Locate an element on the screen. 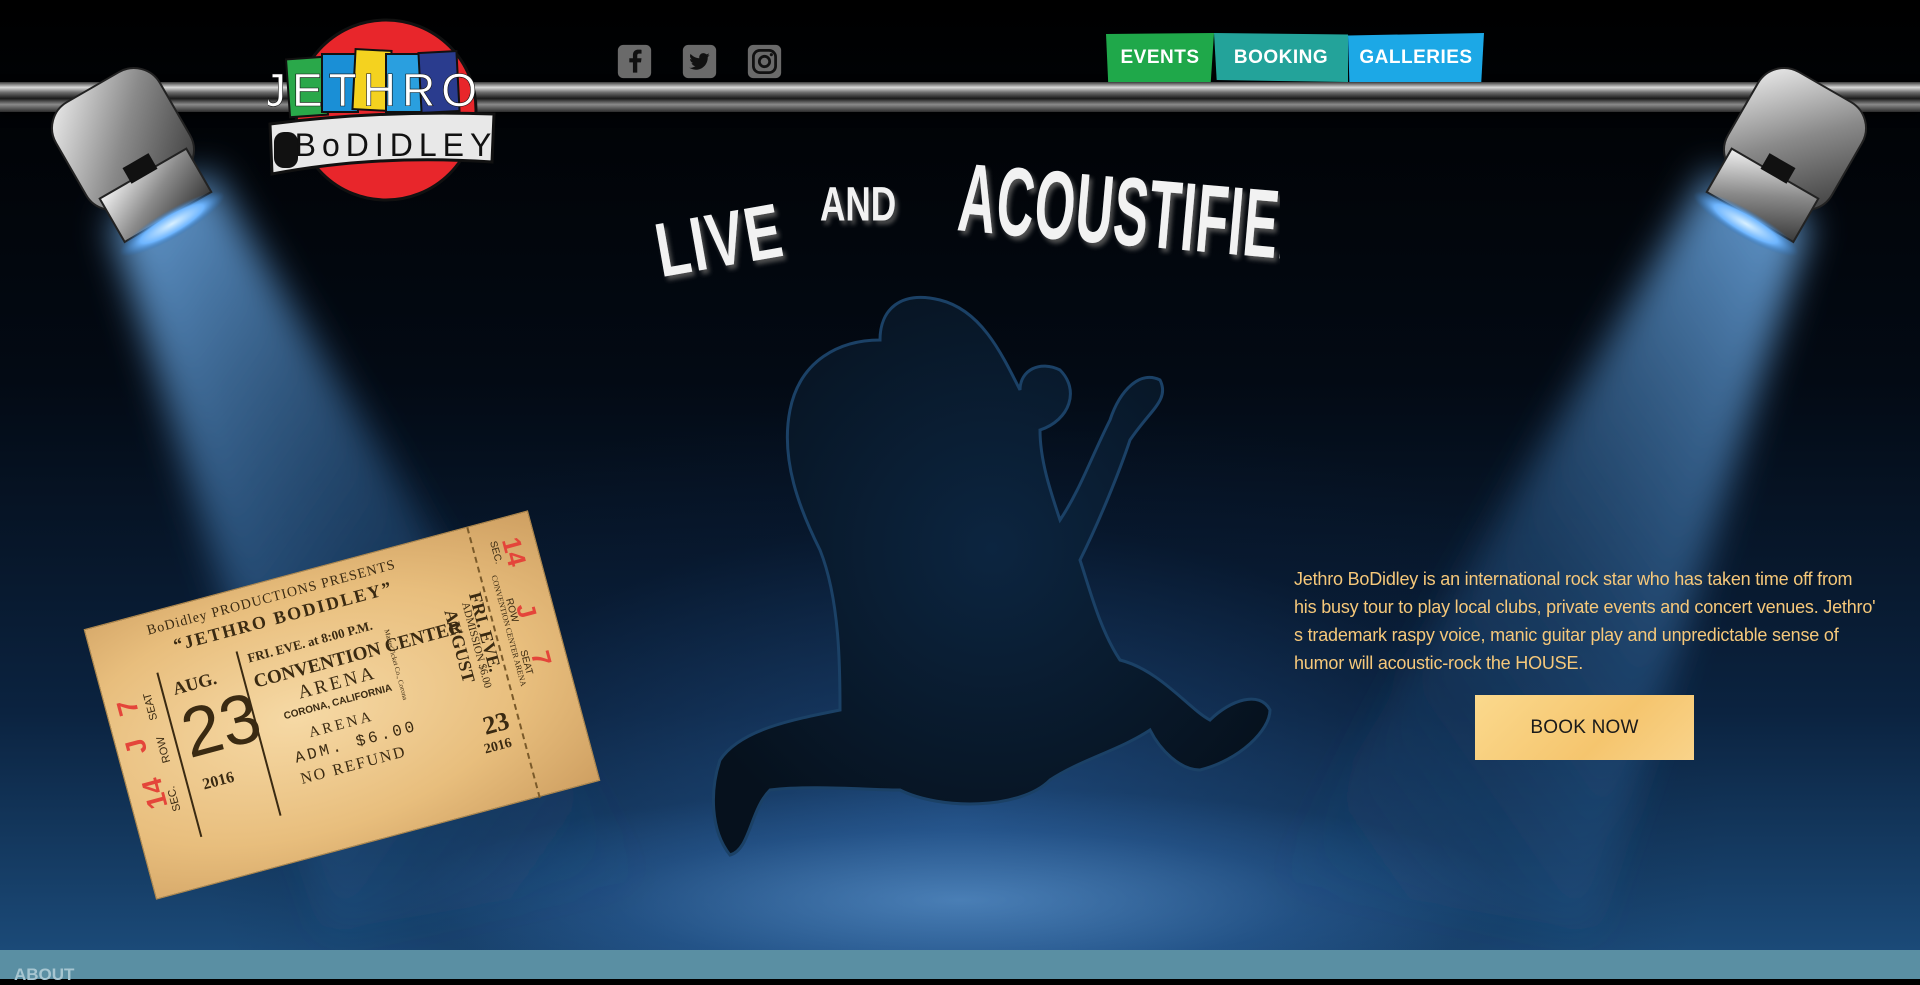 The height and width of the screenshot is (985, 1920). ticket-day: 23 is located at coordinates (221, 725).